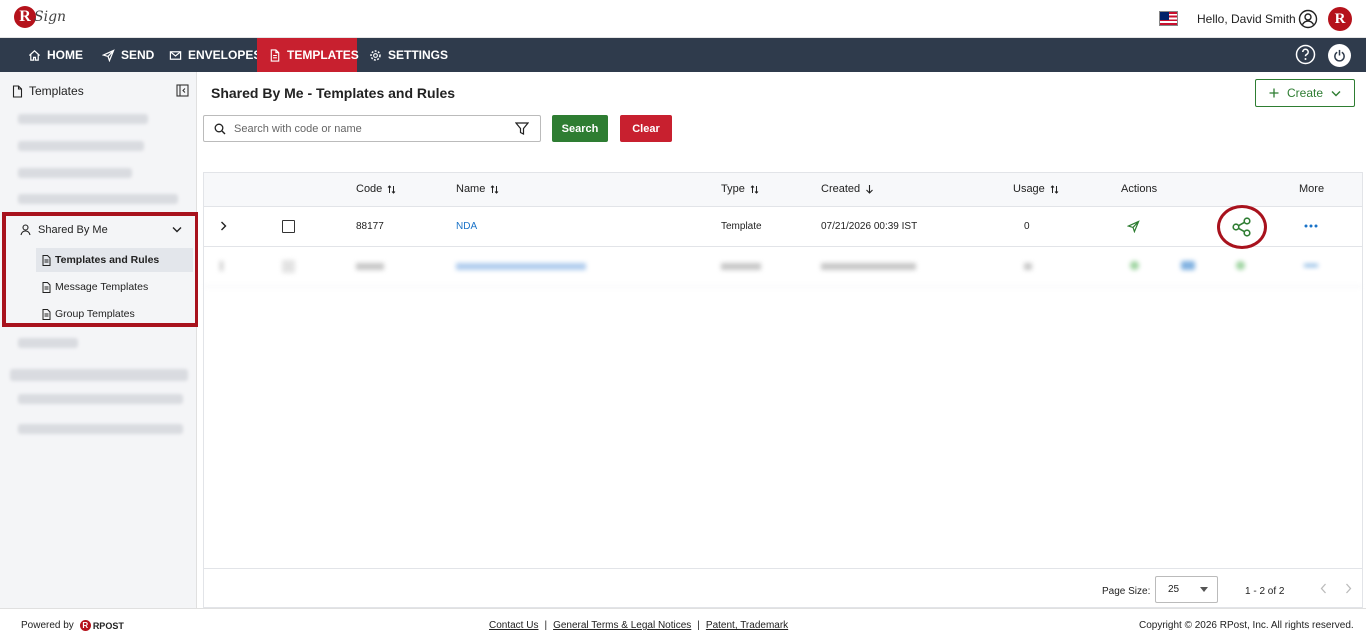 The height and width of the screenshot is (641, 1366). Describe the element at coordinates (683, 19) in the screenshot. I see `top-header: R Sign Hello, David Smith R` at that location.